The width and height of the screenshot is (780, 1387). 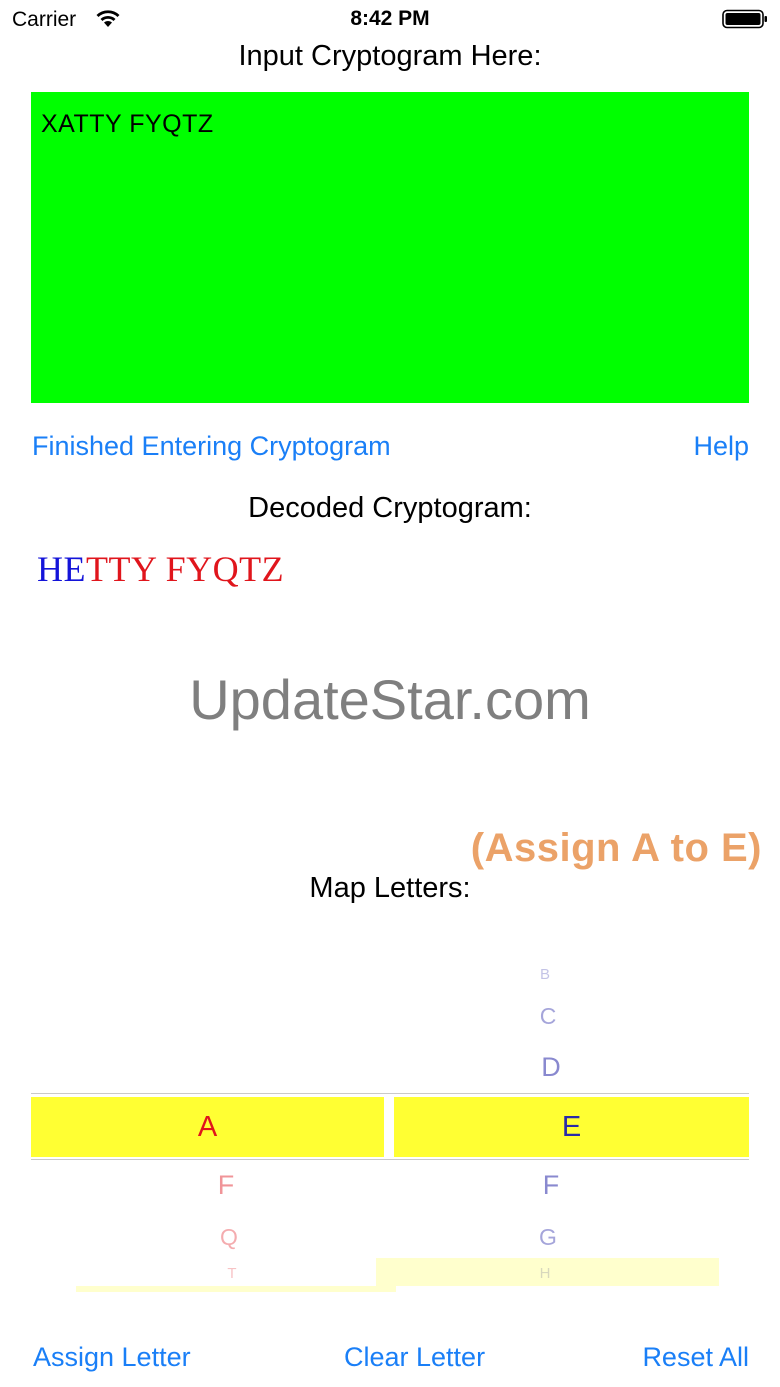 I want to click on picker-selection-line-bottom, so click(x=390, y=1159).